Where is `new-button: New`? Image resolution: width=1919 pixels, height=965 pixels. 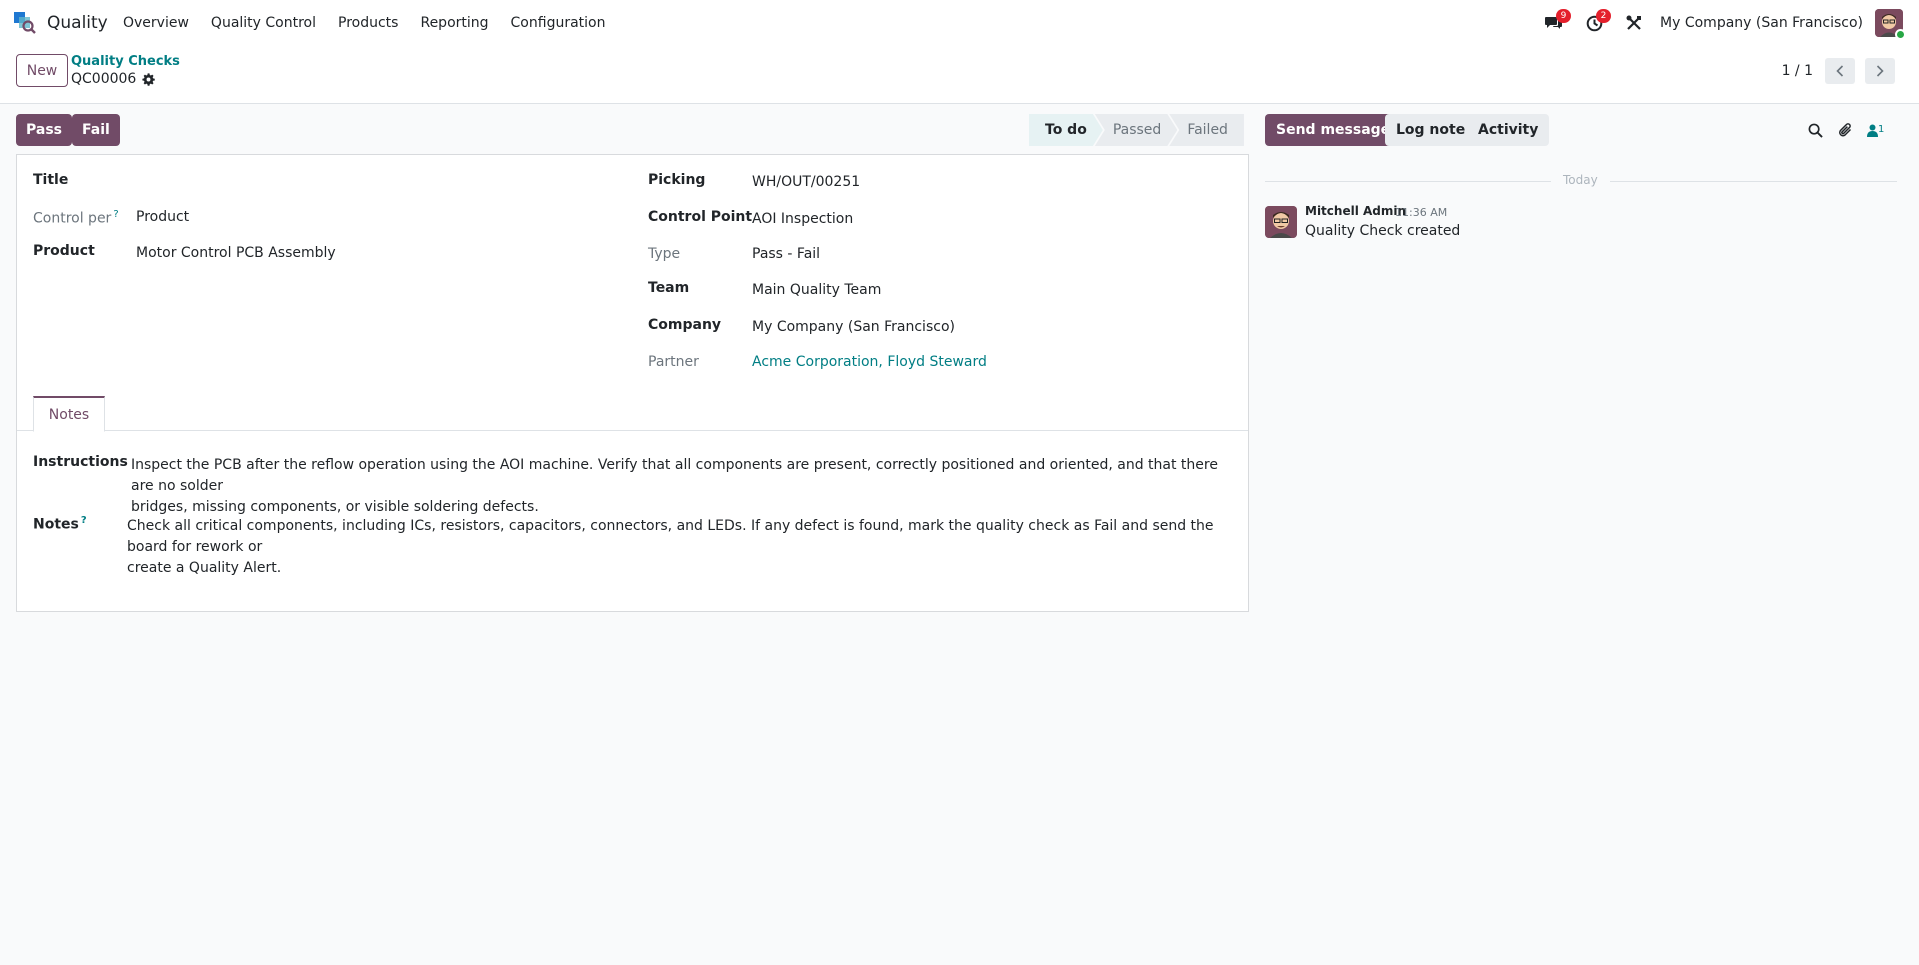
new-button: New is located at coordinates (42, 70).